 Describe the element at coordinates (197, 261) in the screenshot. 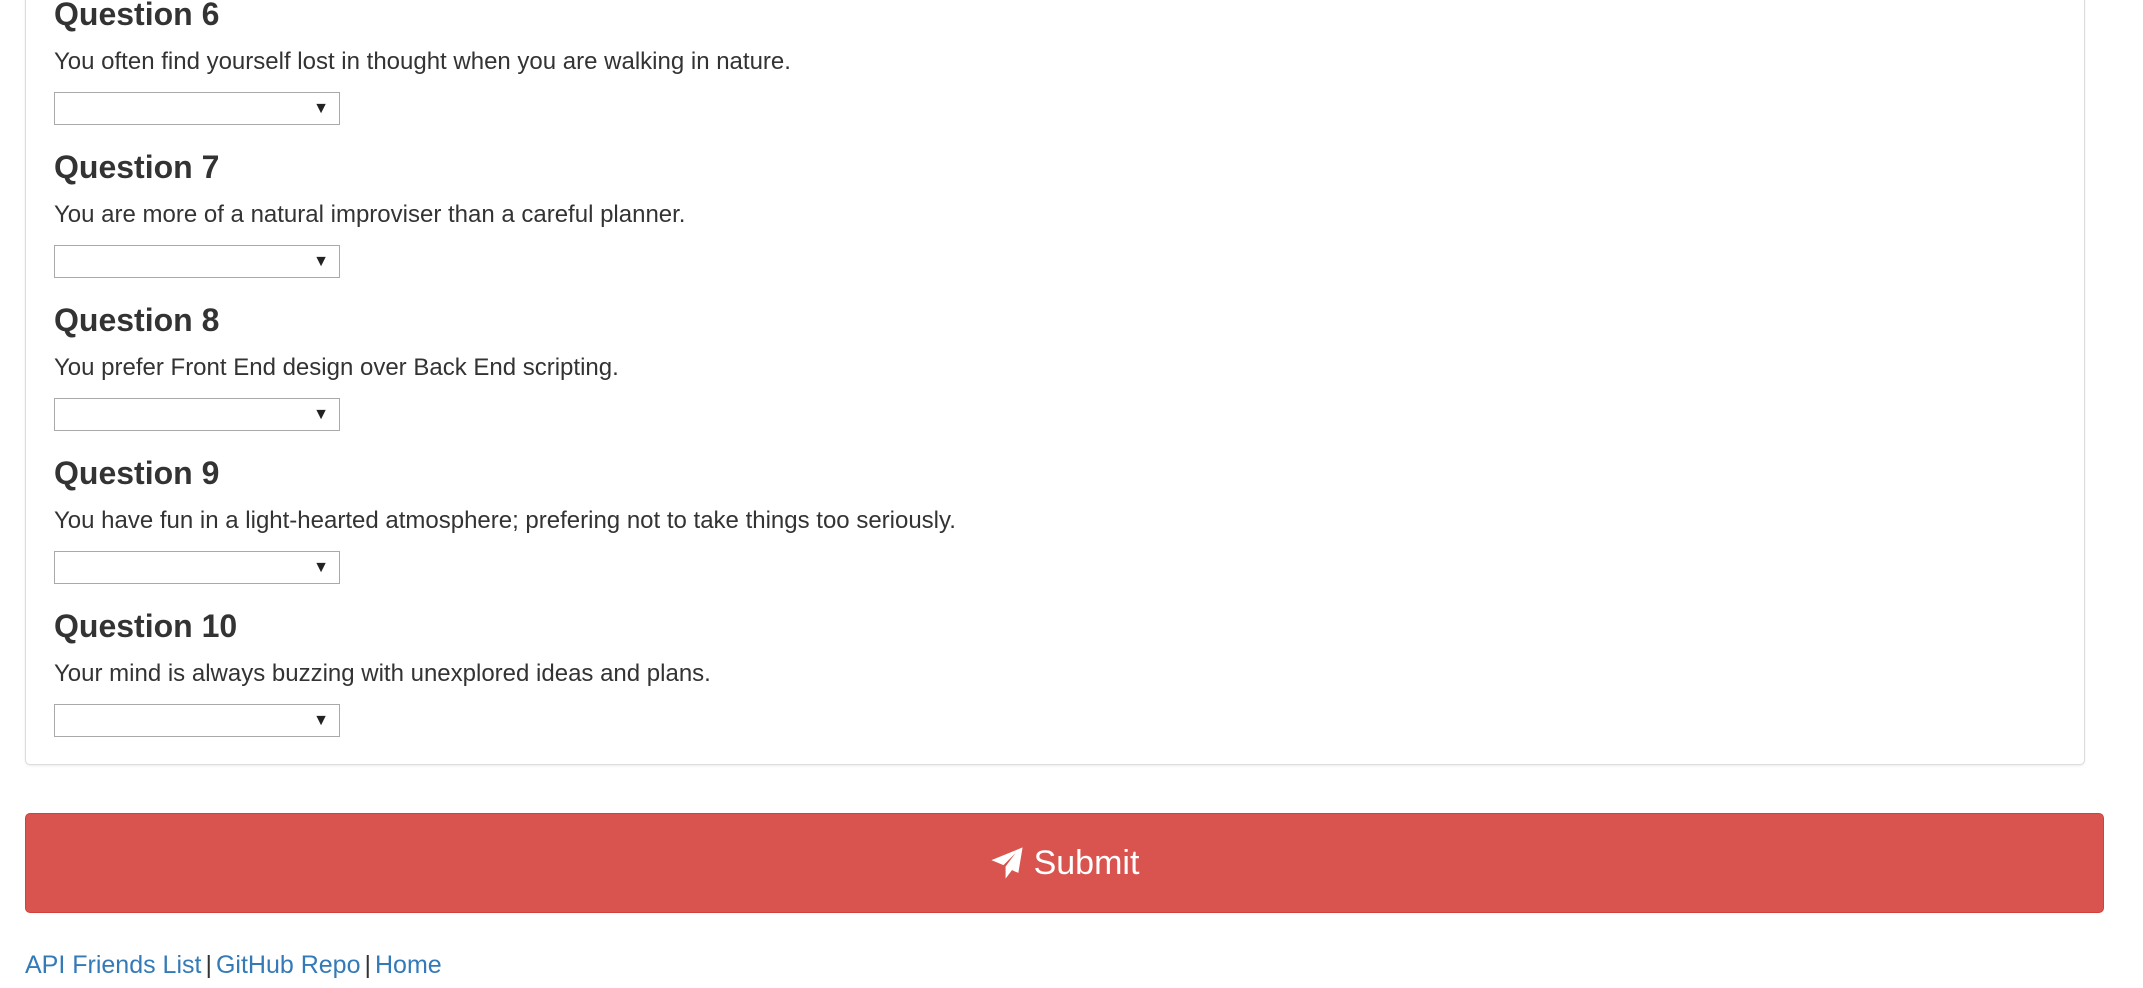

I see `question-7-select: ▼` at that location.